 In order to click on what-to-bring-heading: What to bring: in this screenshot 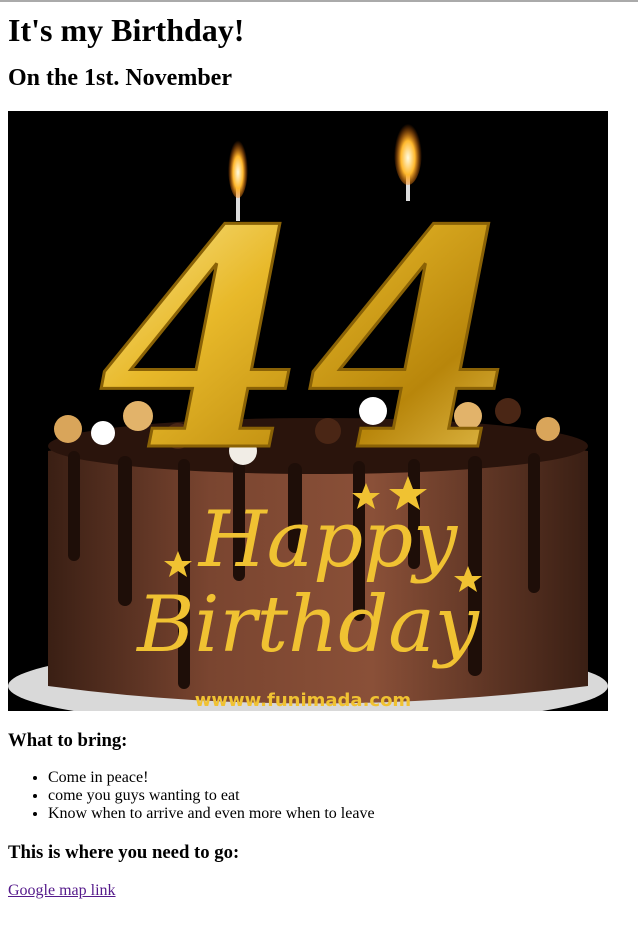, I will do `click(68, 740)`.